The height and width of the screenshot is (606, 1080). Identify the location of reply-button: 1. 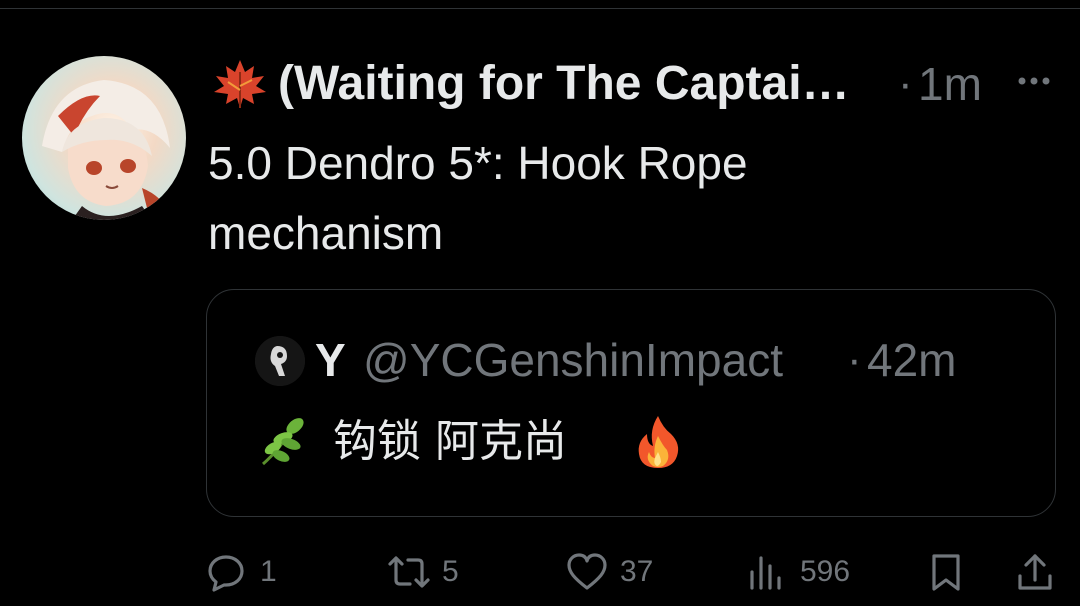
(251, 572).